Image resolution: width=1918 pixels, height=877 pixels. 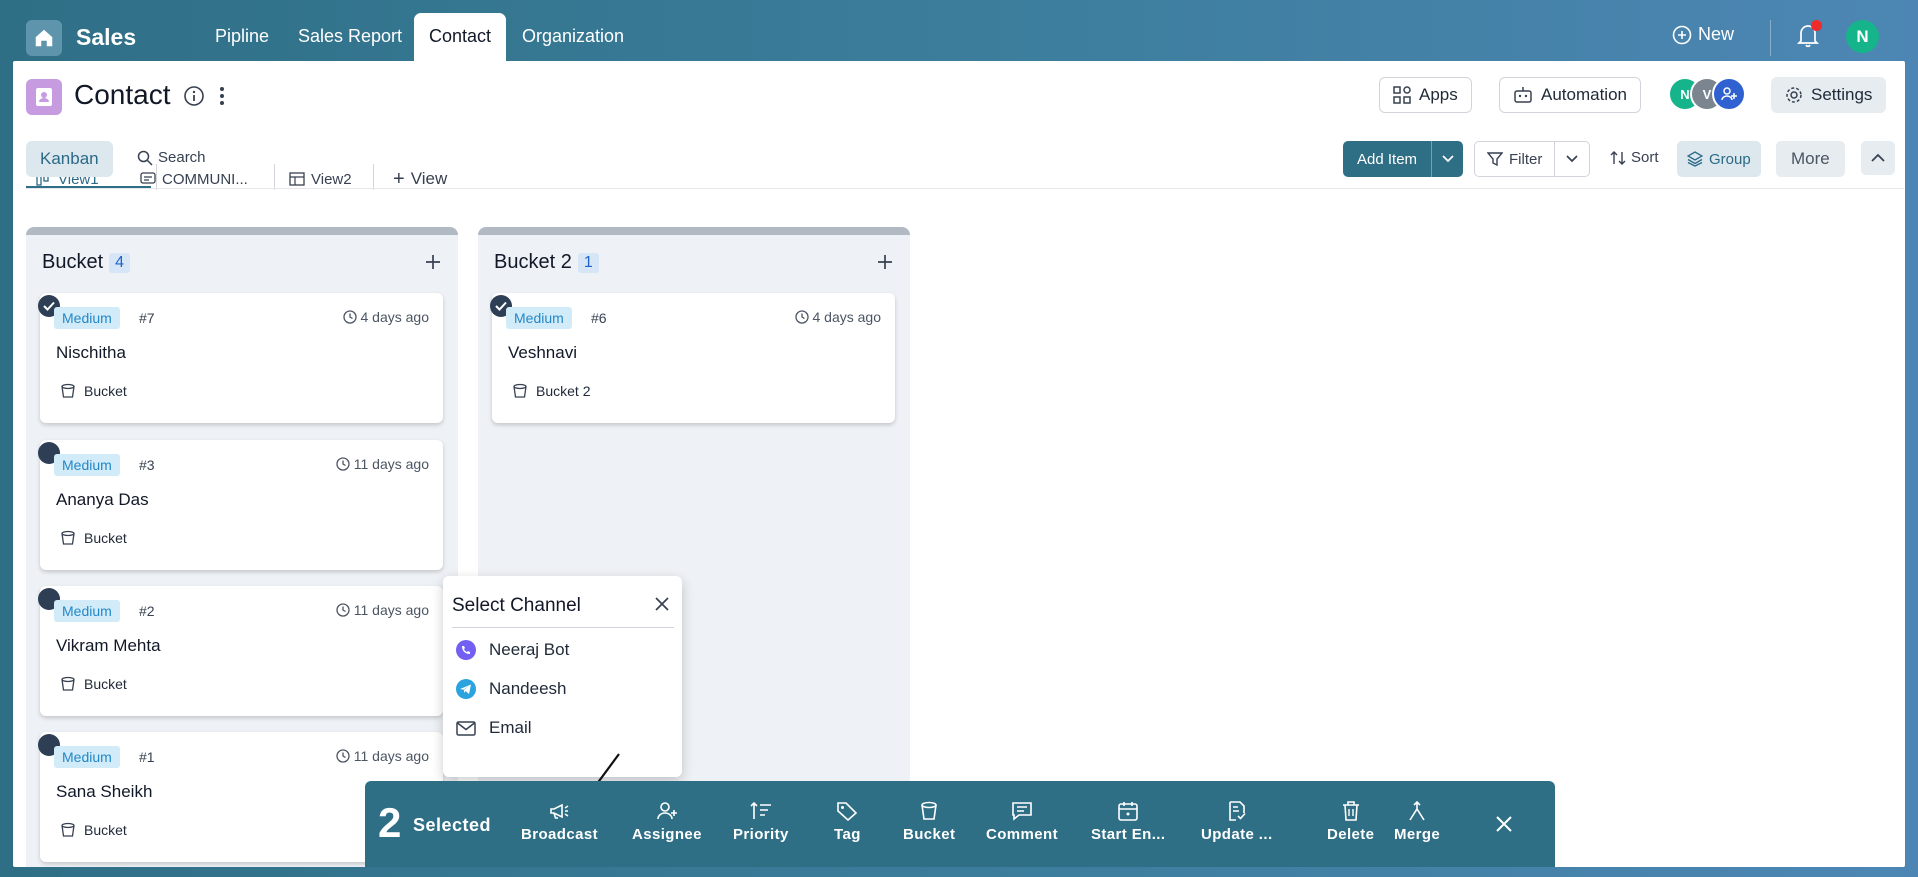 What do you see at coordinates (929, 822) in the screenshot?
I see `bucket-button: Bucket` at bounding box center [929, 822].